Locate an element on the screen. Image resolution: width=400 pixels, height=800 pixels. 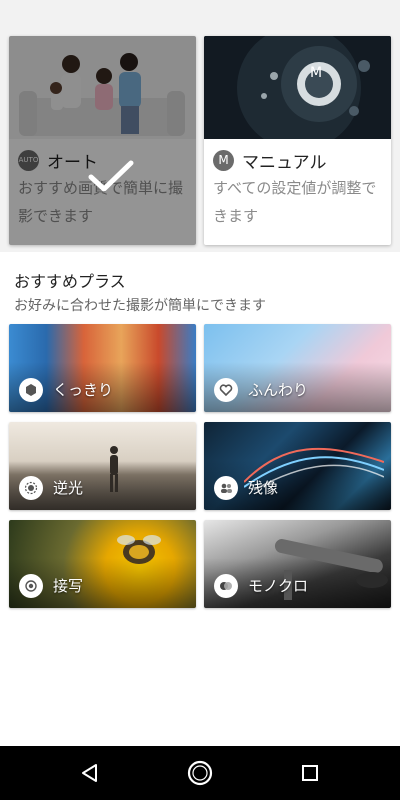
camera-dial-photo: M is located at coordinates (297, 87).